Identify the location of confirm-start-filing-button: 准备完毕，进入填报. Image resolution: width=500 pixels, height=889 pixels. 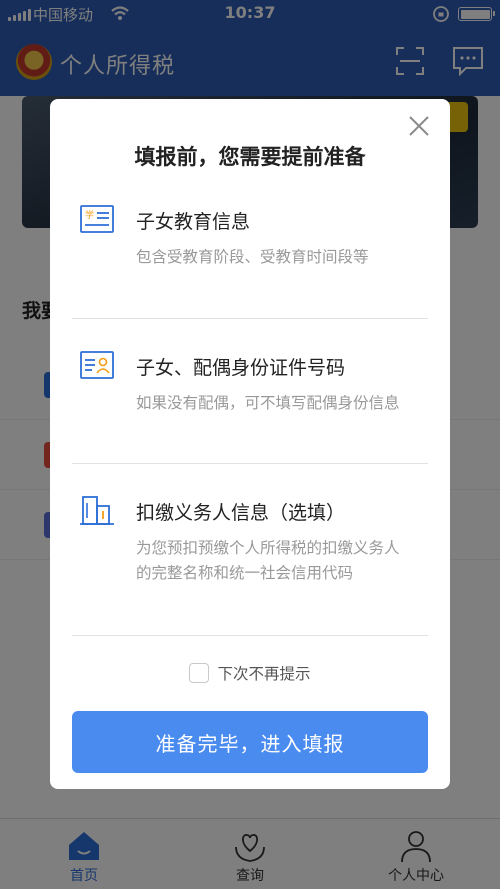
(250, 742).